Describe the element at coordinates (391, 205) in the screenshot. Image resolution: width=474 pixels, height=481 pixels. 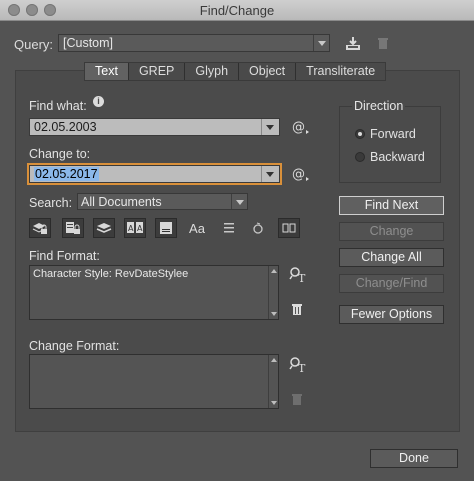
I see `find-next-button: Find Next` at that location.